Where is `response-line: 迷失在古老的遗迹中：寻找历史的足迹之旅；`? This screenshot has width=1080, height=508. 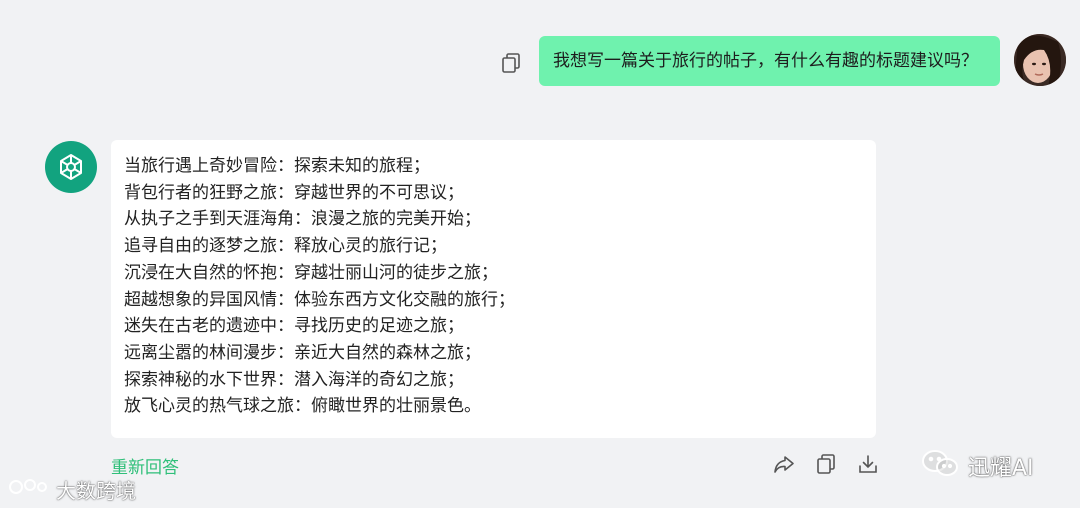 response-line: 迷失在古老的遗迹中：寻找历史的足迹之旅； is located at coordinates (294, 326).